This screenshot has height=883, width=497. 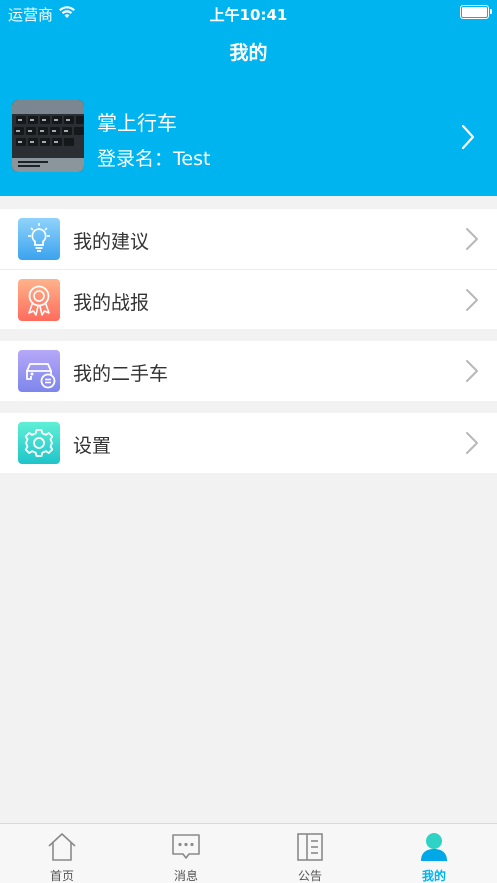 I want to click on menu-item-label: 设置, so click(x=92, y=446).